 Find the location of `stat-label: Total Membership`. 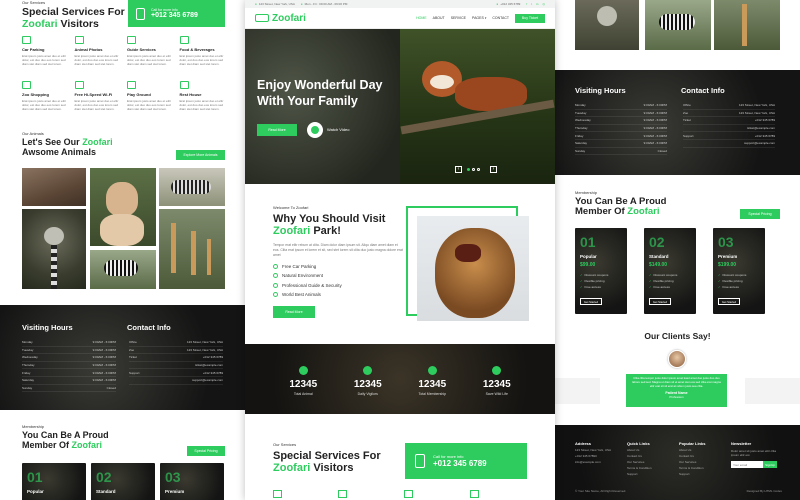

stat-label: Total Membership is located at coordinates (432, 394).